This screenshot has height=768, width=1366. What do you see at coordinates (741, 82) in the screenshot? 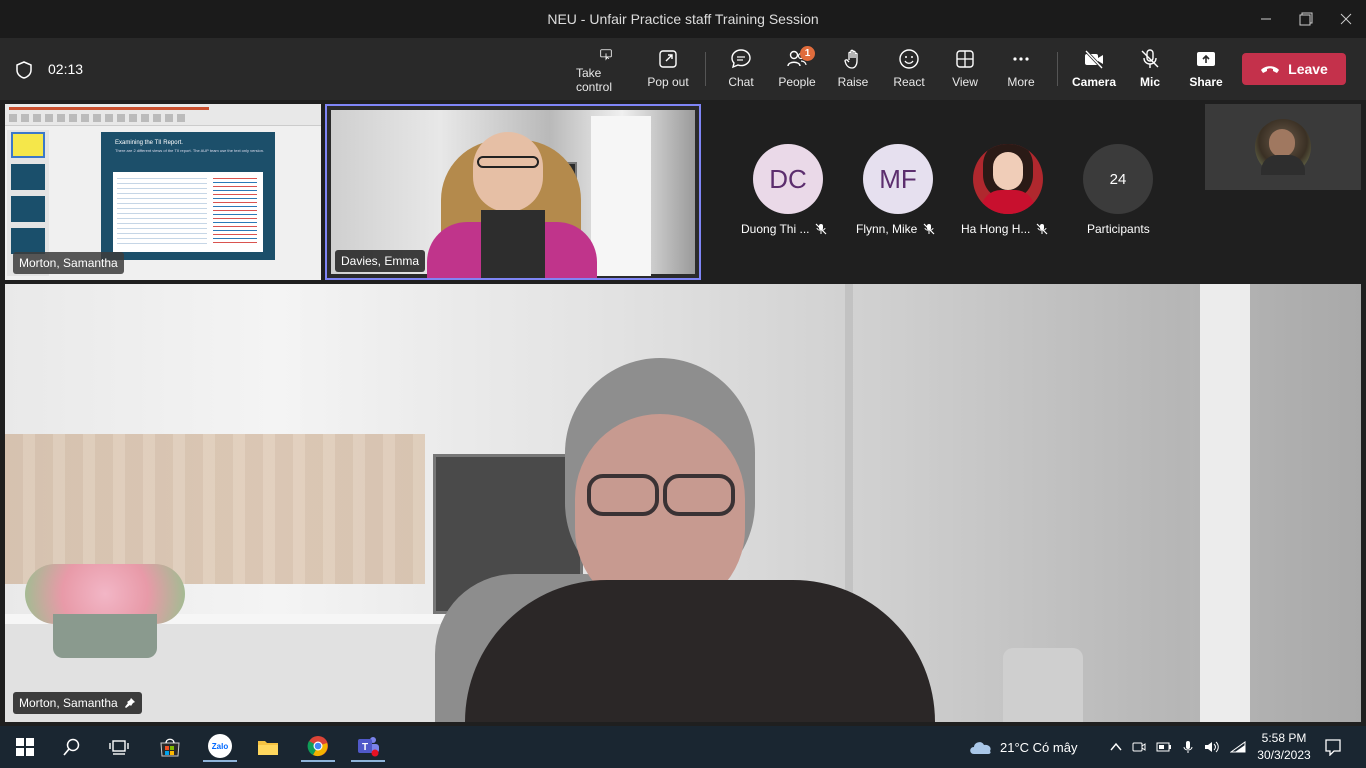
I see `chat-label: Chat` at bounding box center [741, 82].